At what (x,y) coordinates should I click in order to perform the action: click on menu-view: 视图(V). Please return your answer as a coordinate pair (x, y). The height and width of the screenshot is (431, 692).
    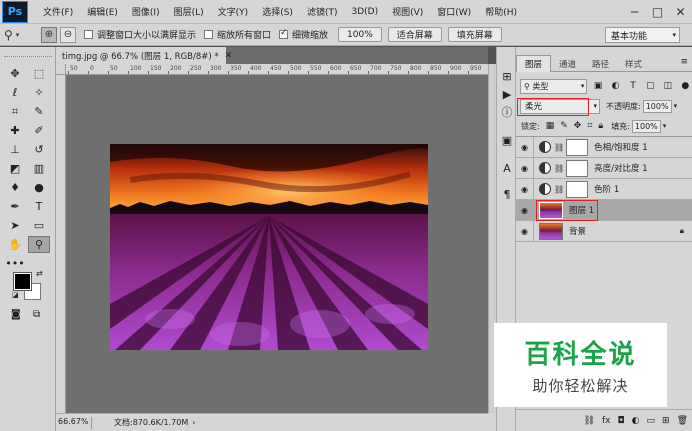
    Looking at the image, I should click on (407, 11).